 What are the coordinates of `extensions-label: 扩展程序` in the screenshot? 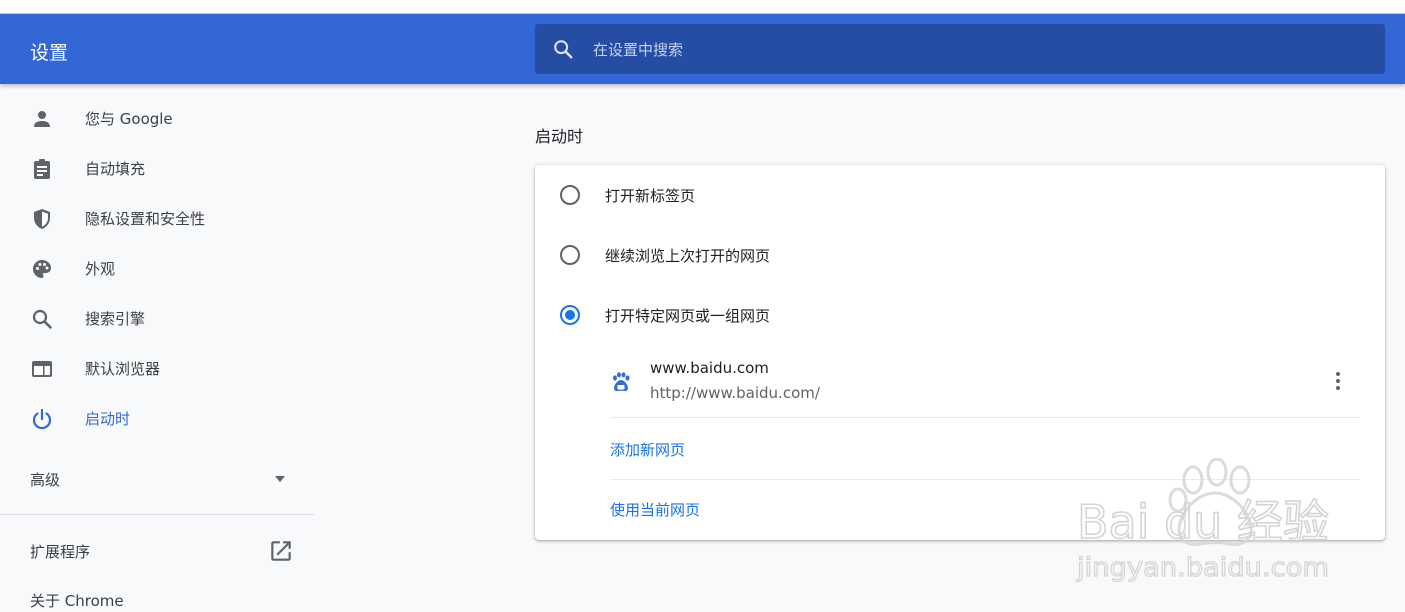 It's located at (60, 552).